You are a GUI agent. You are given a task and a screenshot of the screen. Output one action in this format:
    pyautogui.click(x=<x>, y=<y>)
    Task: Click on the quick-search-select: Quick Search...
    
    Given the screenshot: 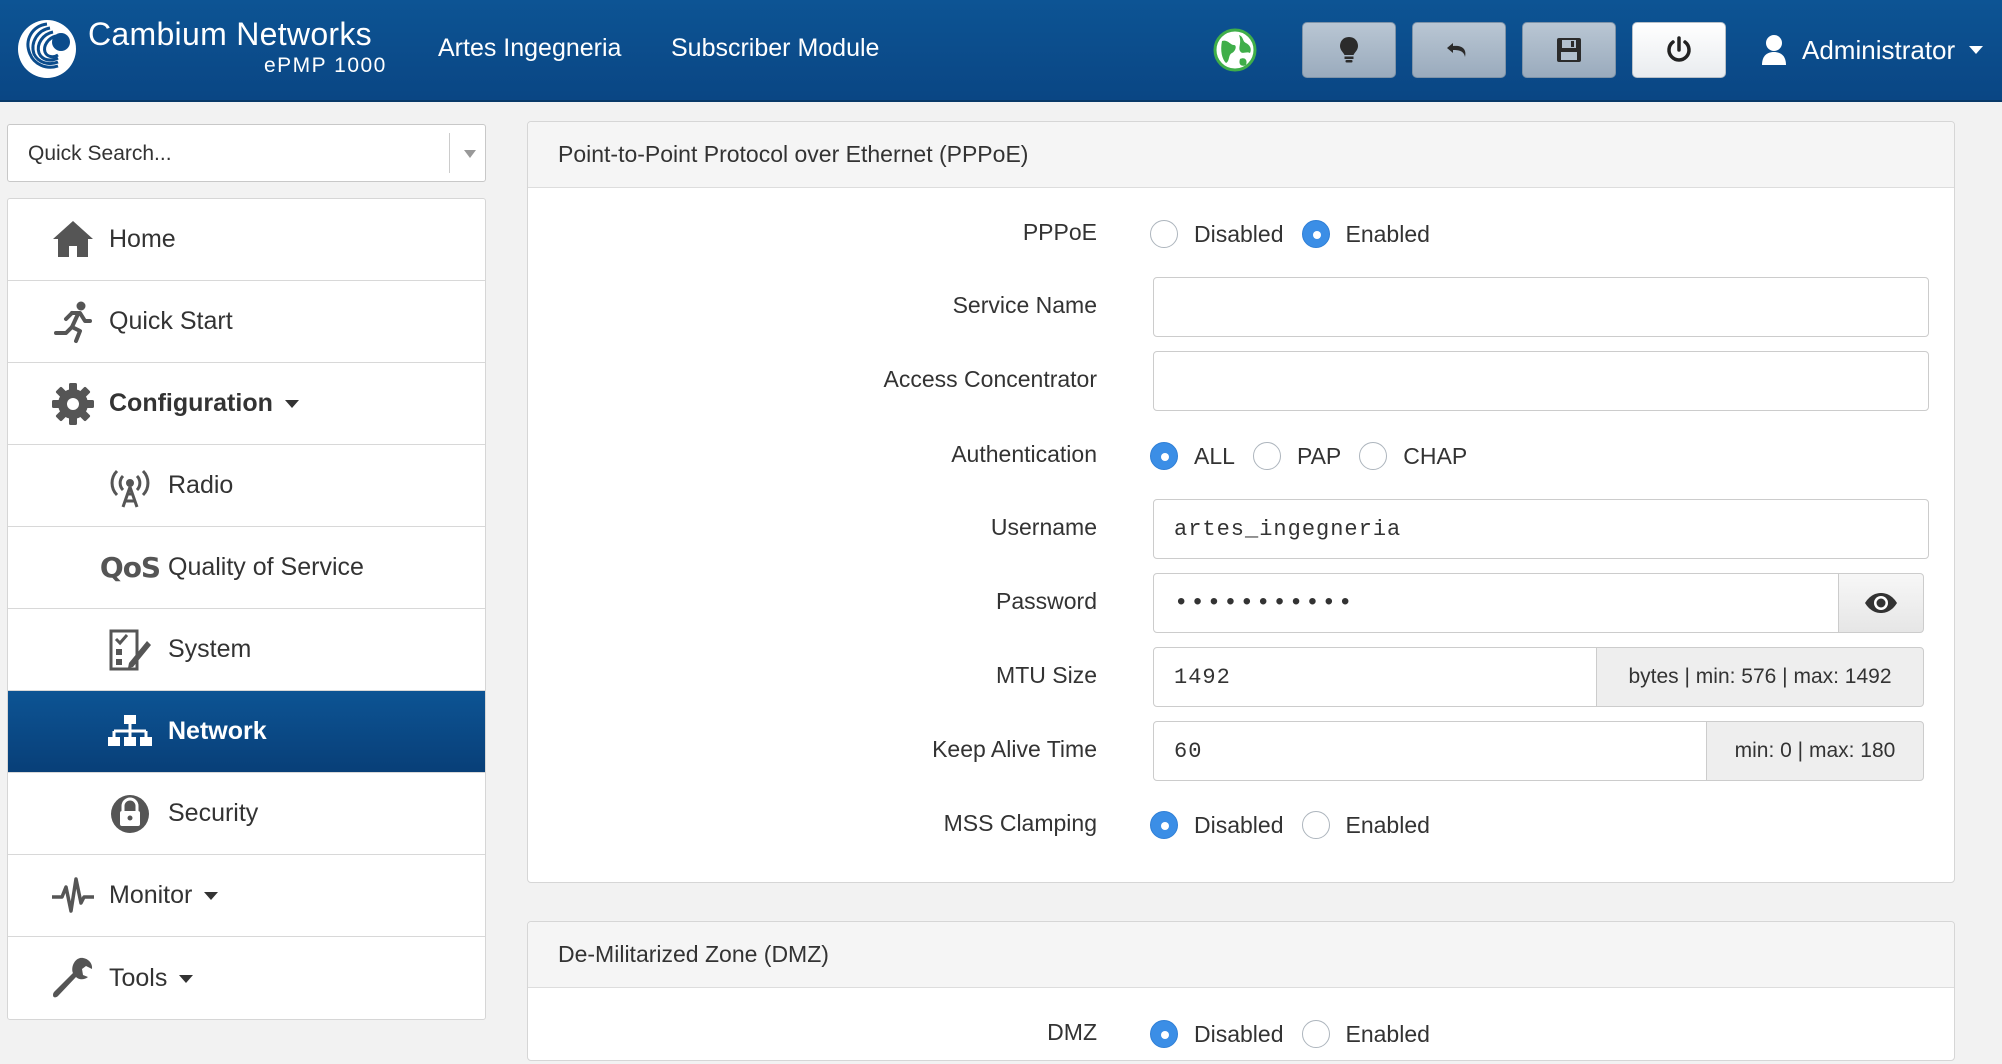 What is the action you would take?
    pyautogui.click(x=246, y=153)
    